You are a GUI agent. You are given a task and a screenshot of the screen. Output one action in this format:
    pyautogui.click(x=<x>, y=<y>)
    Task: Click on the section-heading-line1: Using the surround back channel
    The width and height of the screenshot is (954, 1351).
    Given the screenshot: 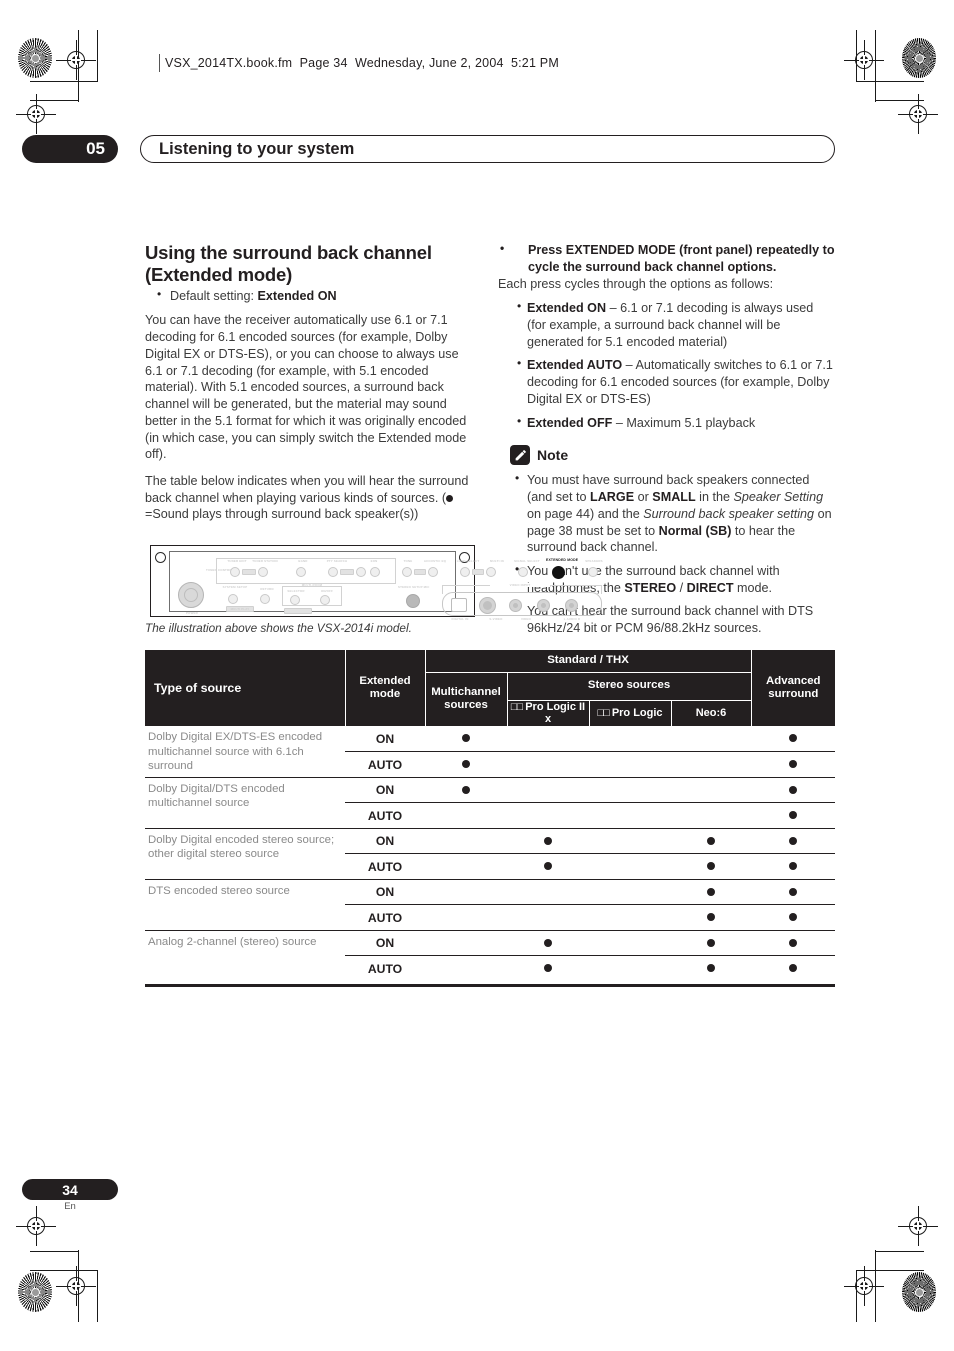 What is the action you would take?
    pyautogui.click(x=288, y=252)
    